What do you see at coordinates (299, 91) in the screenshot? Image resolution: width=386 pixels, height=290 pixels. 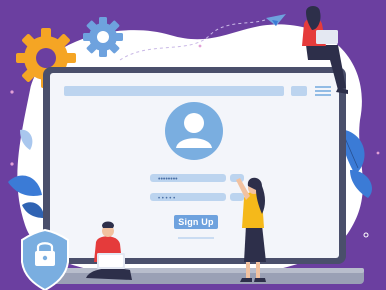 I see `toolbar-button` at bounding box center [299, 91].